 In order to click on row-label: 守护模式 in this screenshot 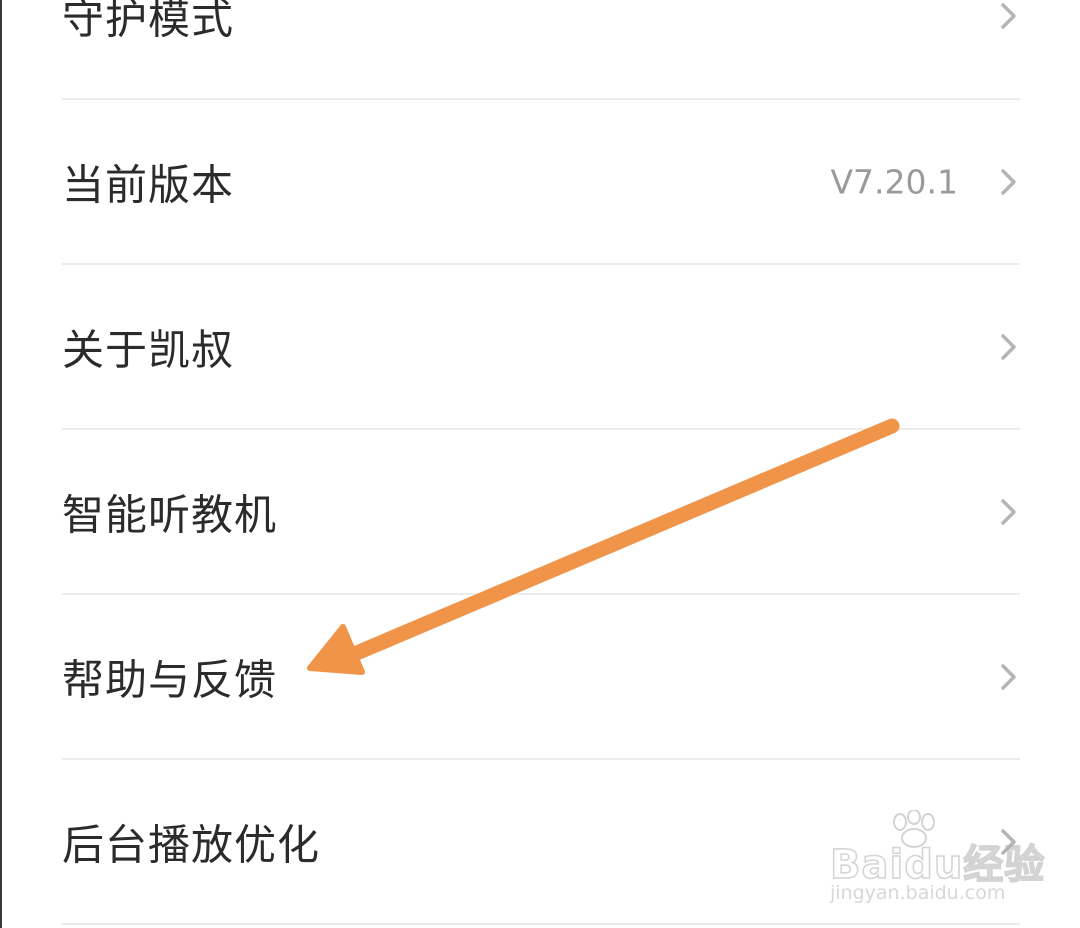, I will do `click(148, 22)`.